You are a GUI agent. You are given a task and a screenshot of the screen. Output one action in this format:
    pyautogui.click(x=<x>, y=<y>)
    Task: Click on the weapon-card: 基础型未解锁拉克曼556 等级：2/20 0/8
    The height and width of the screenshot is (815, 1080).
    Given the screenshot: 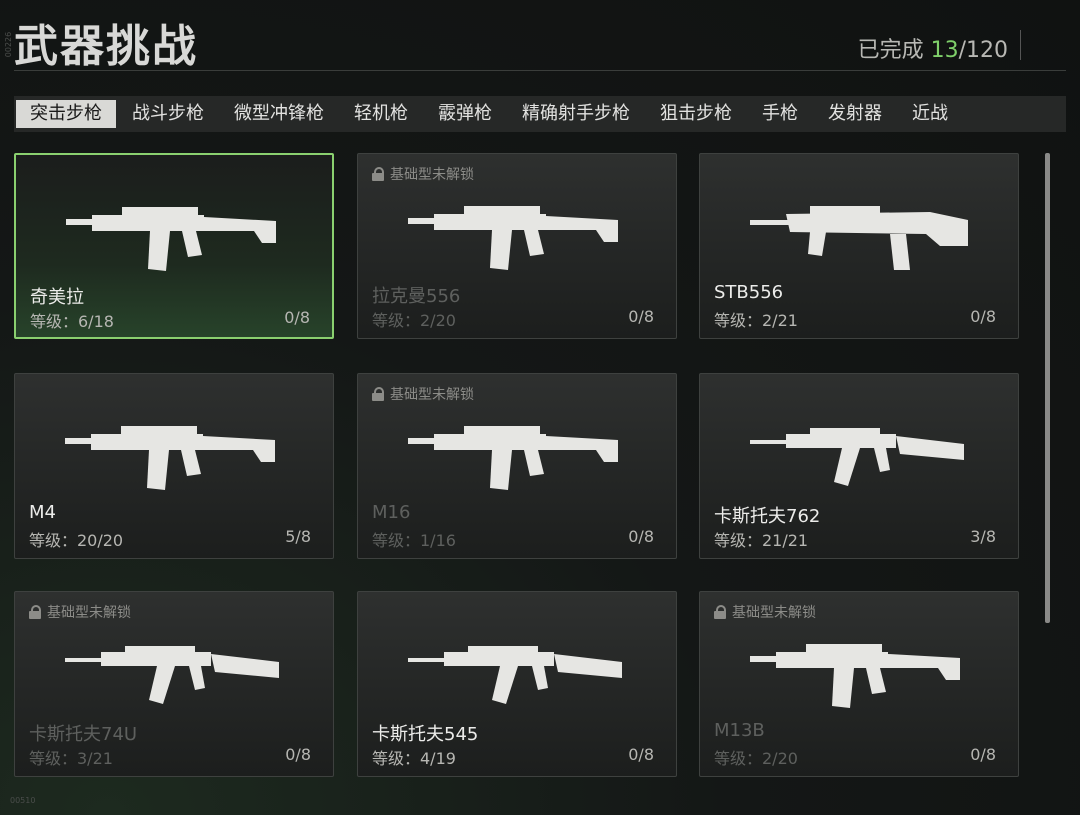 What is the action you would take?
    pyautogui.click(x=517, y=246)
    